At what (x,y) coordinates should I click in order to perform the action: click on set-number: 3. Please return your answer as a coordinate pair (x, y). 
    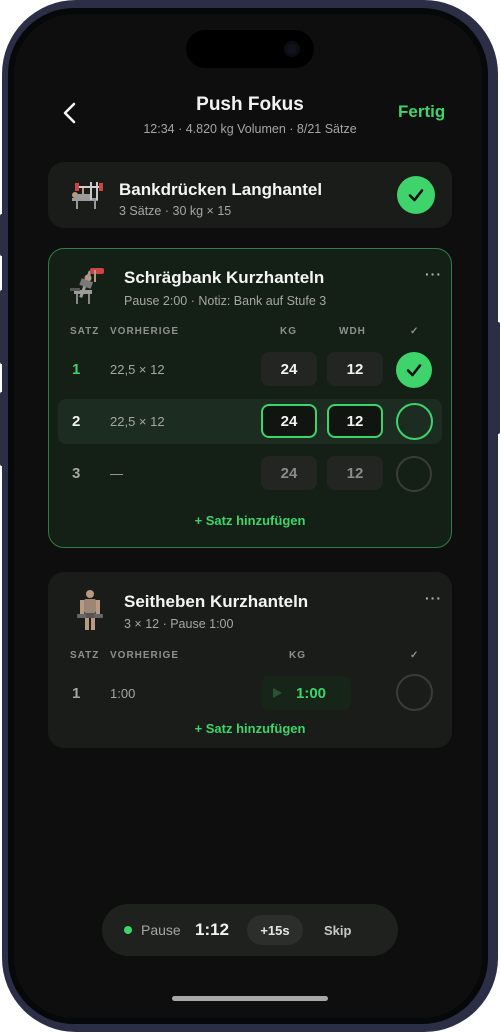
    Looking at the image, I should click on (76, 473).